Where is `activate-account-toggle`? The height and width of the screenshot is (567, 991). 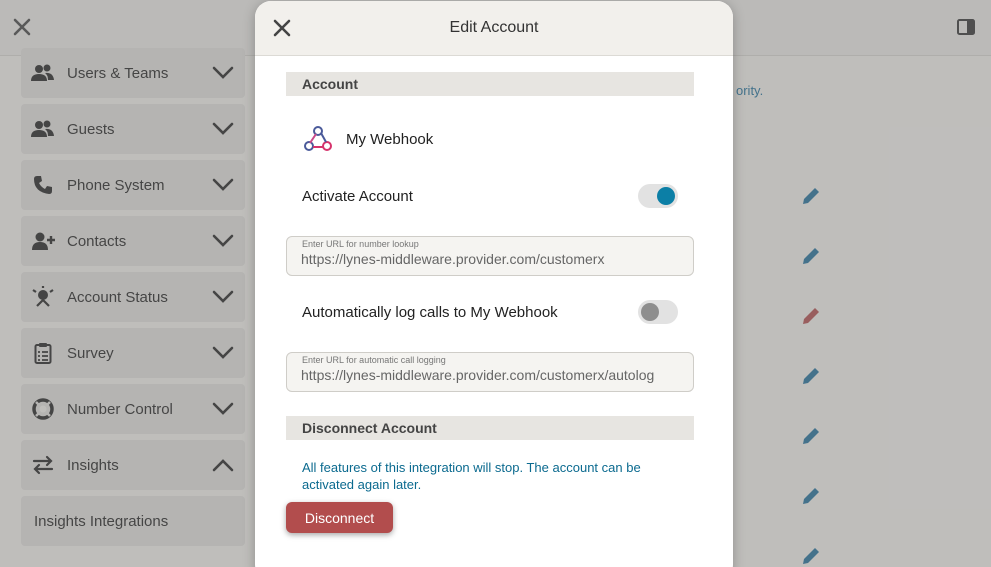
activate-account-toggle is located at coordinates (658, 196).